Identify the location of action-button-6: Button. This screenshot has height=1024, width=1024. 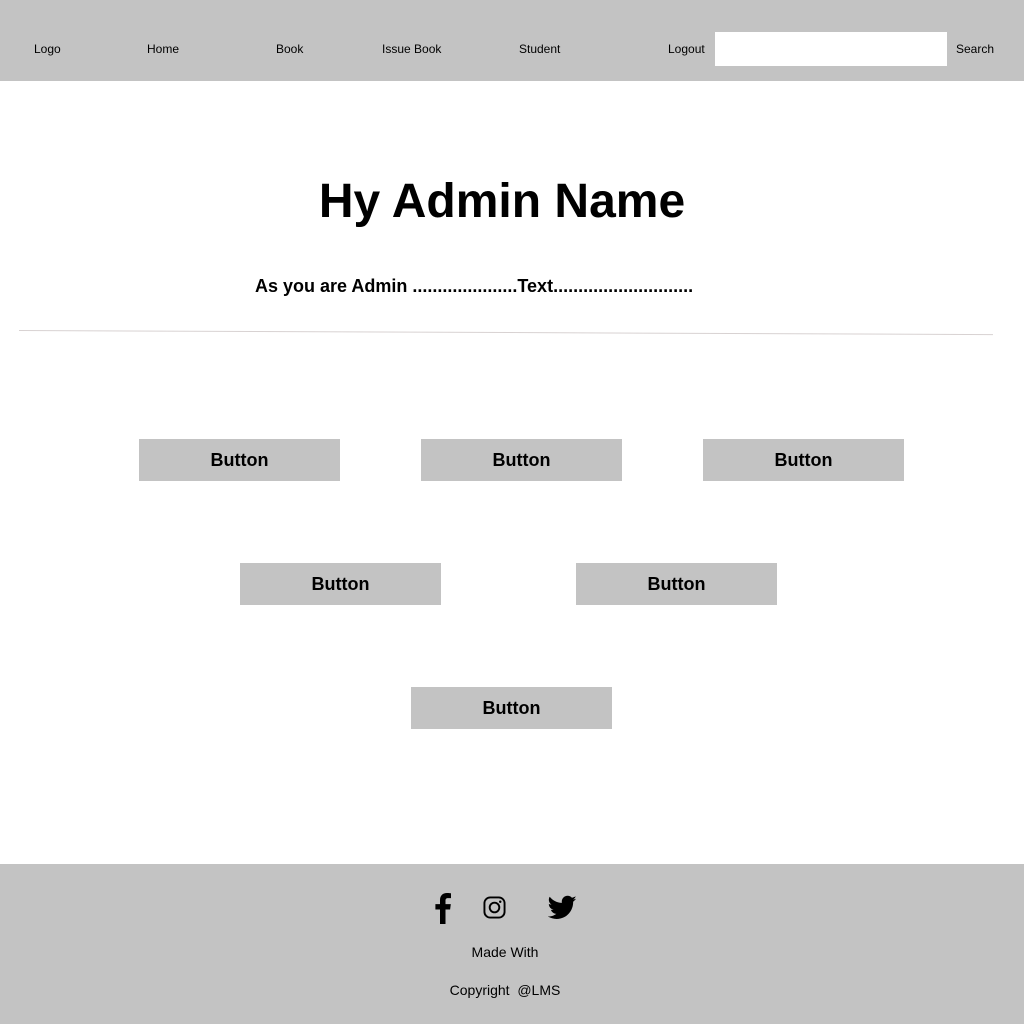
(511, 708).